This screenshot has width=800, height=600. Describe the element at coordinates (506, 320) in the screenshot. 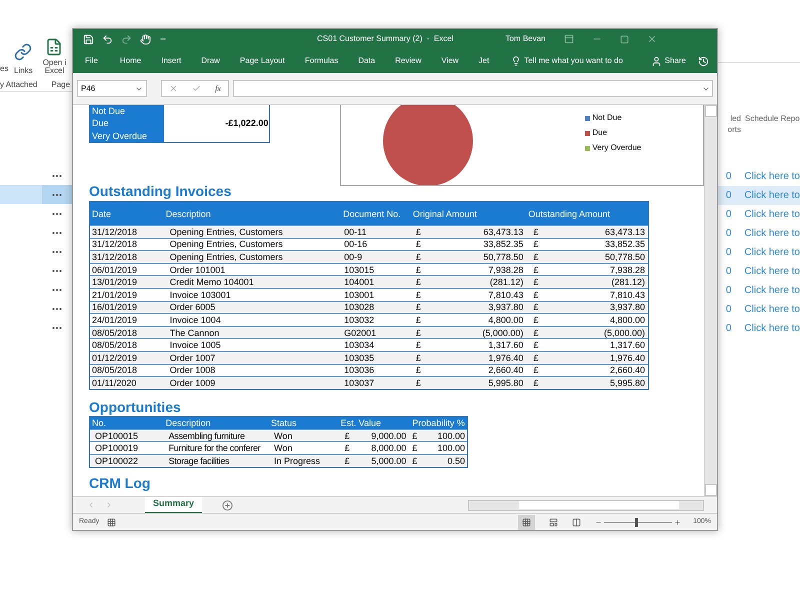

I see `amount-cell: 4,800.00` at that location.